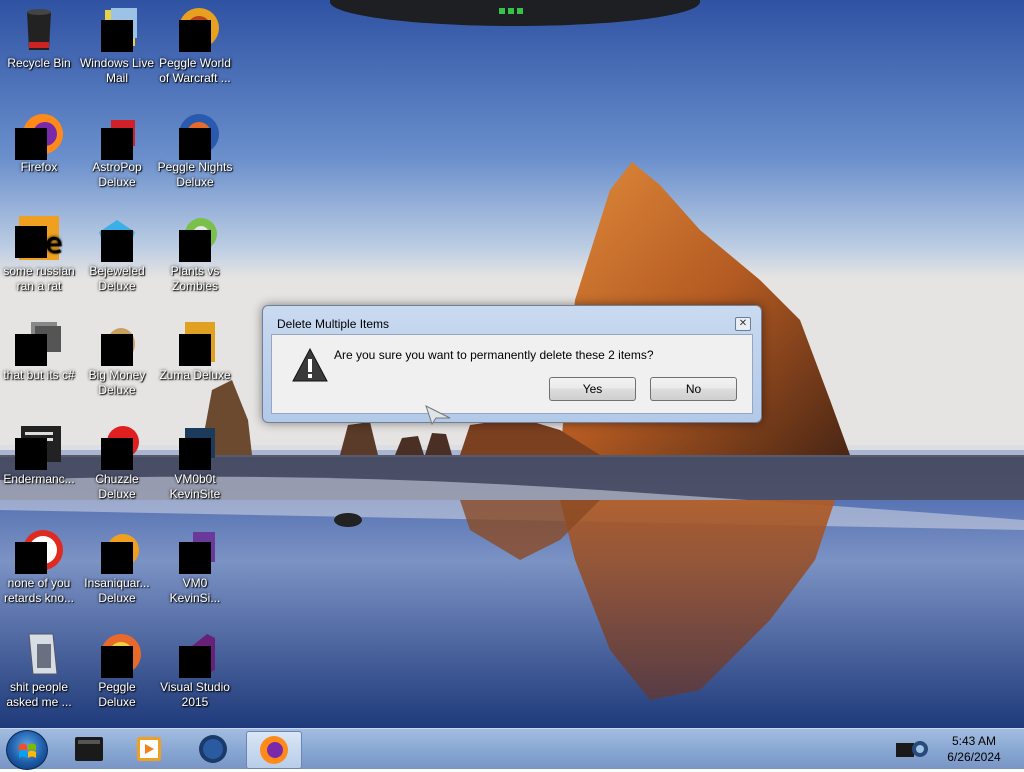 This screenshot has height=772, width=1024. I want to click on desktop-icon-peggle-nights: Peggle Nights Deluxe, so click(195, 150).